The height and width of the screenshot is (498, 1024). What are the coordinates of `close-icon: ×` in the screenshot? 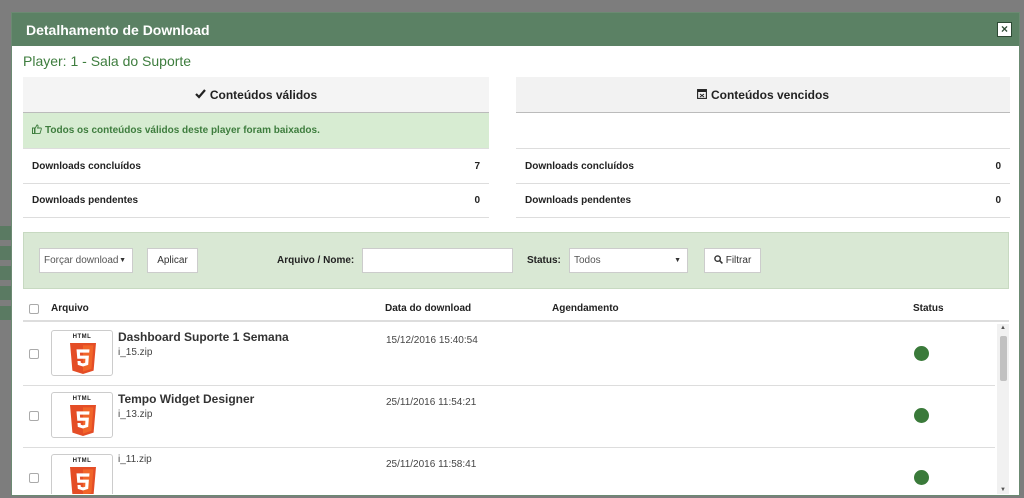 It's located at (1004, 29).